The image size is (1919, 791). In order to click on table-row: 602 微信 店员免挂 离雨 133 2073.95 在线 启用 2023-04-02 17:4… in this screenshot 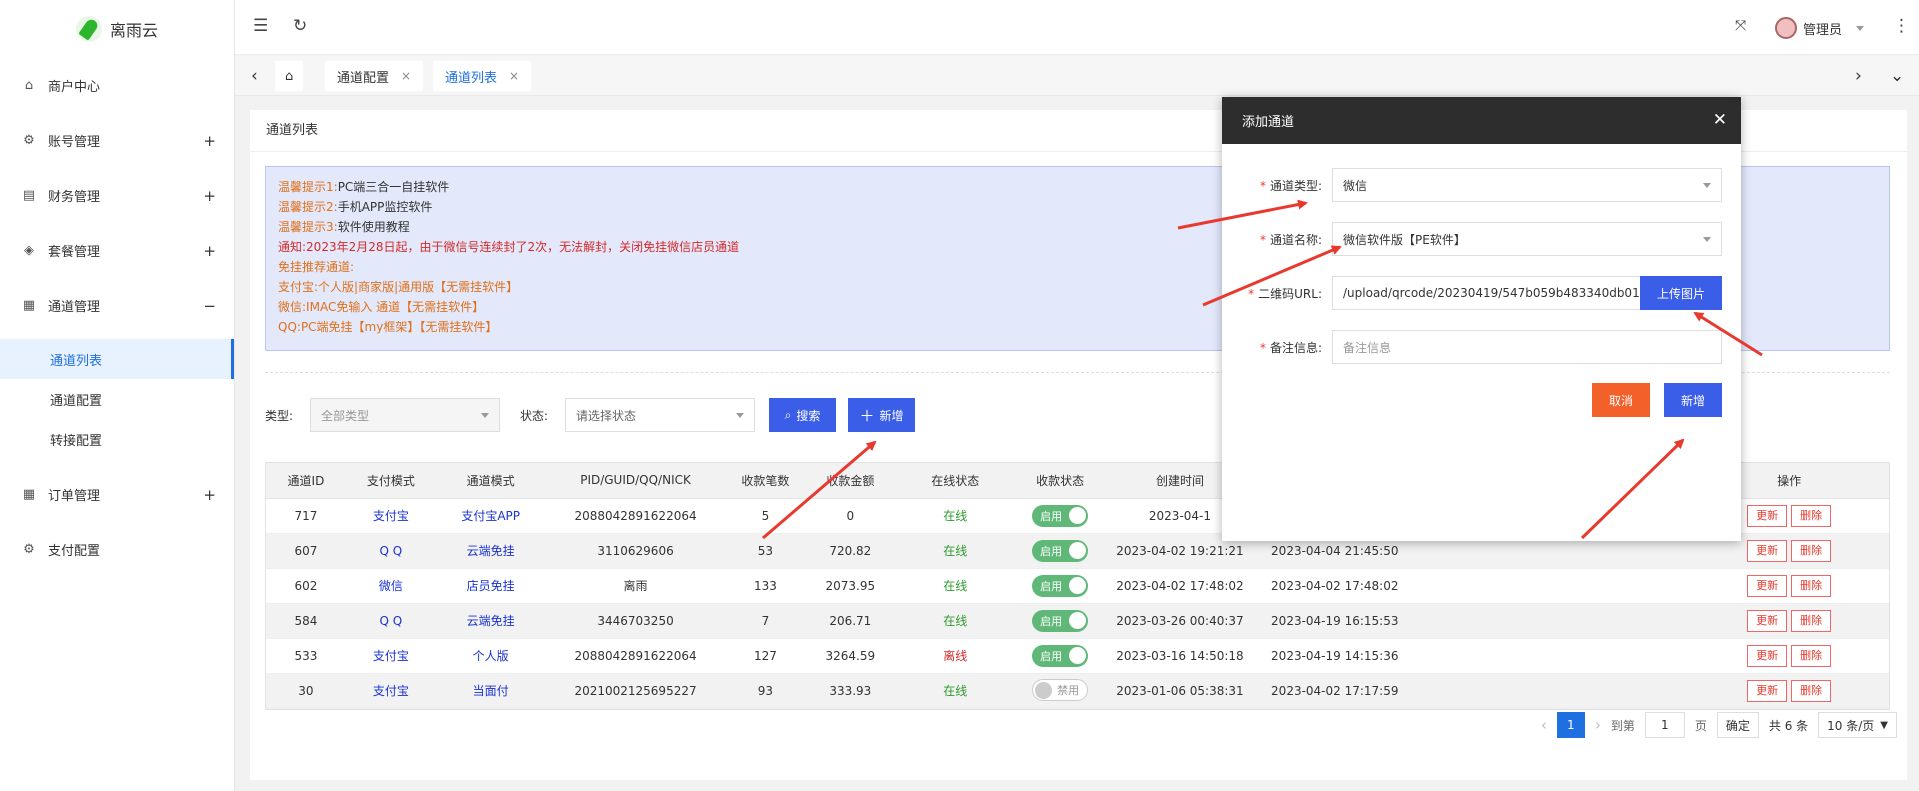, I will do `click(1077, 586)`.